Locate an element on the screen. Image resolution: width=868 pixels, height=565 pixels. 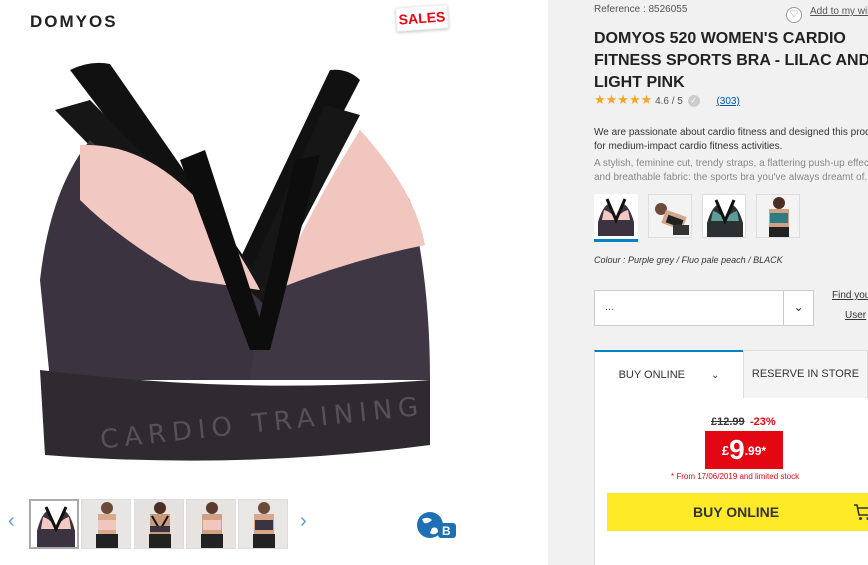
size-select: ... ⌄ is located at coordinates (704, 308).